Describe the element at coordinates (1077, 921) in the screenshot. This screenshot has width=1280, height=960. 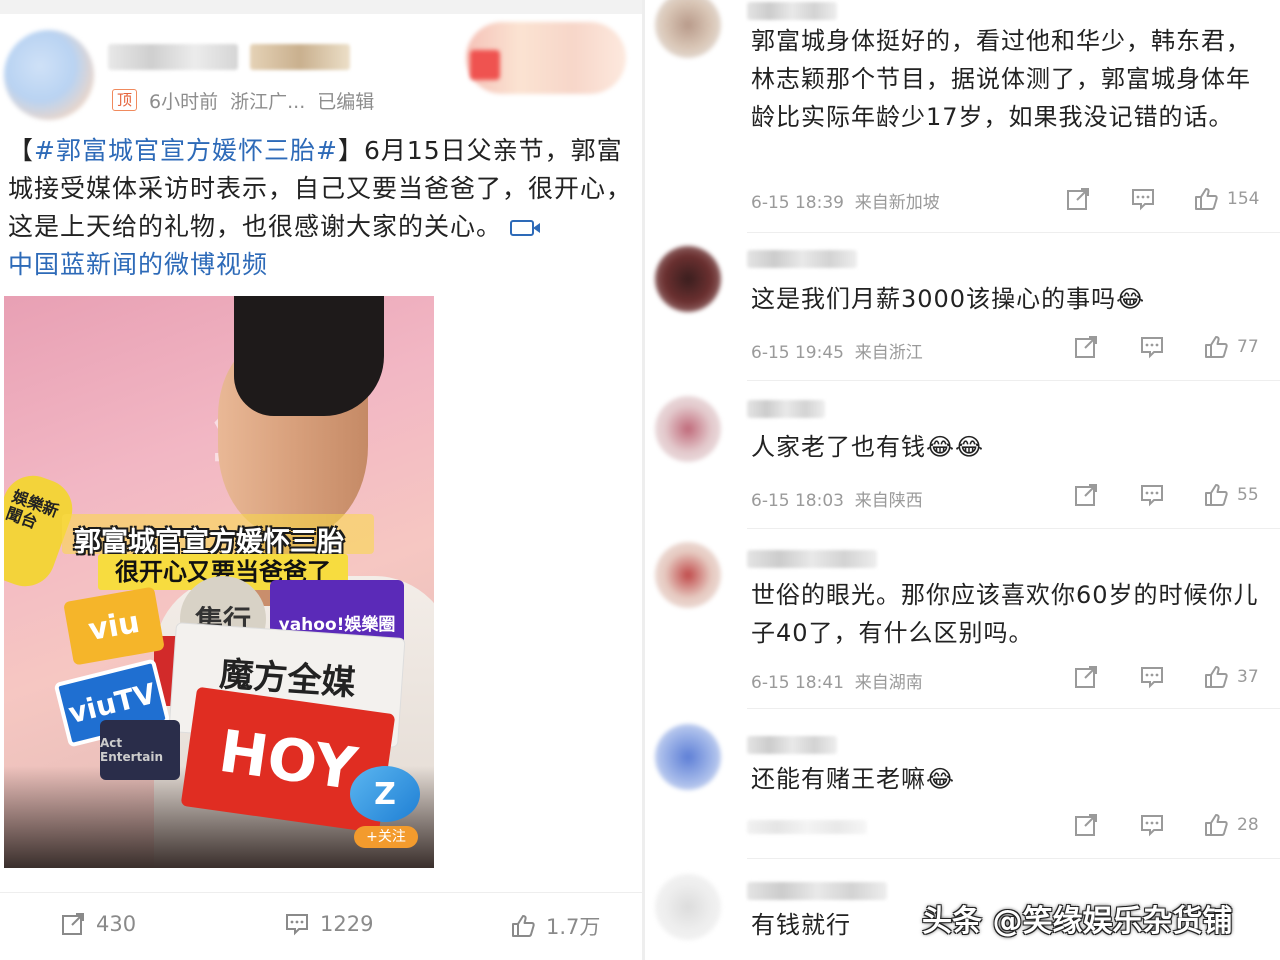
I see `toutiao-watermark: 头条 @笑缘娱乐杂货铺` at that location.